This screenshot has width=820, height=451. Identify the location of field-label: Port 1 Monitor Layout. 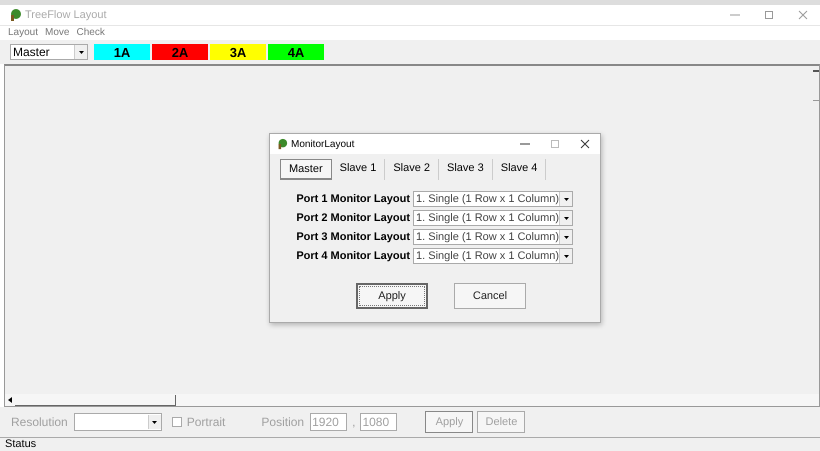
(352, 199).